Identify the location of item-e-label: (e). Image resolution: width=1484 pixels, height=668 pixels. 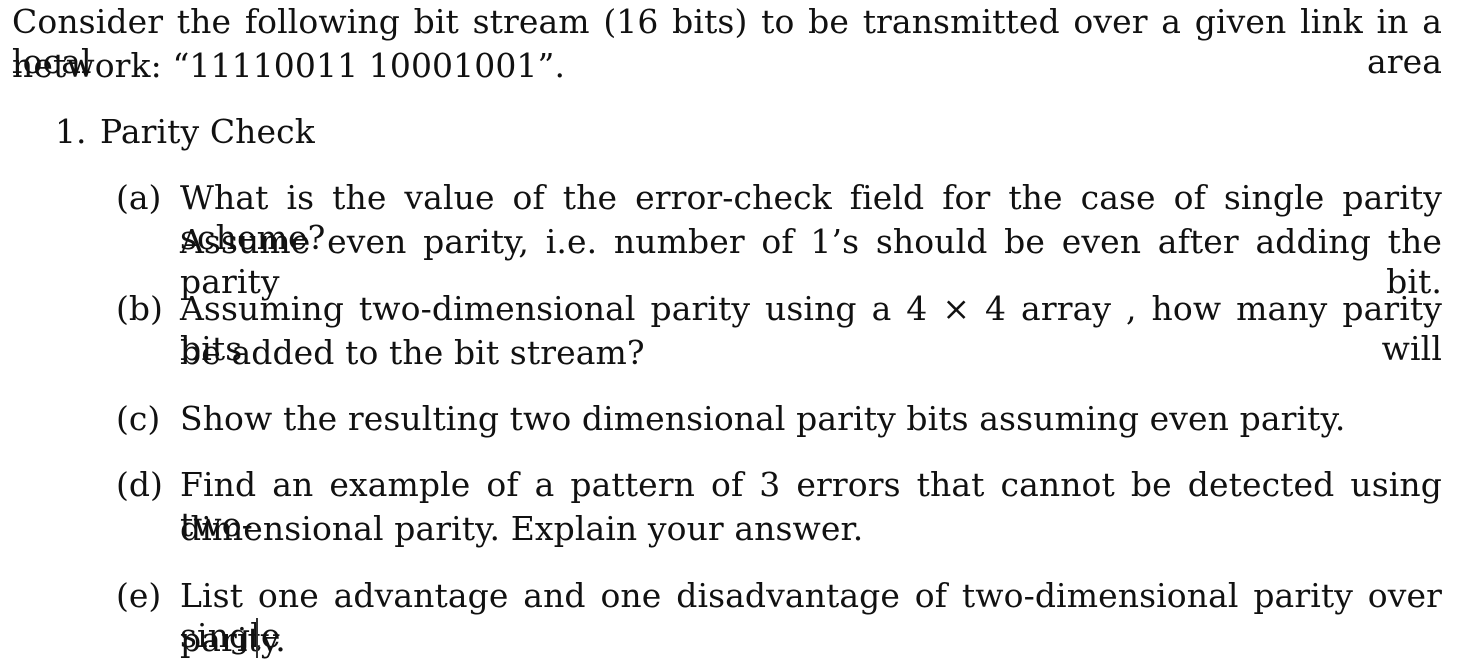
(139, 595).